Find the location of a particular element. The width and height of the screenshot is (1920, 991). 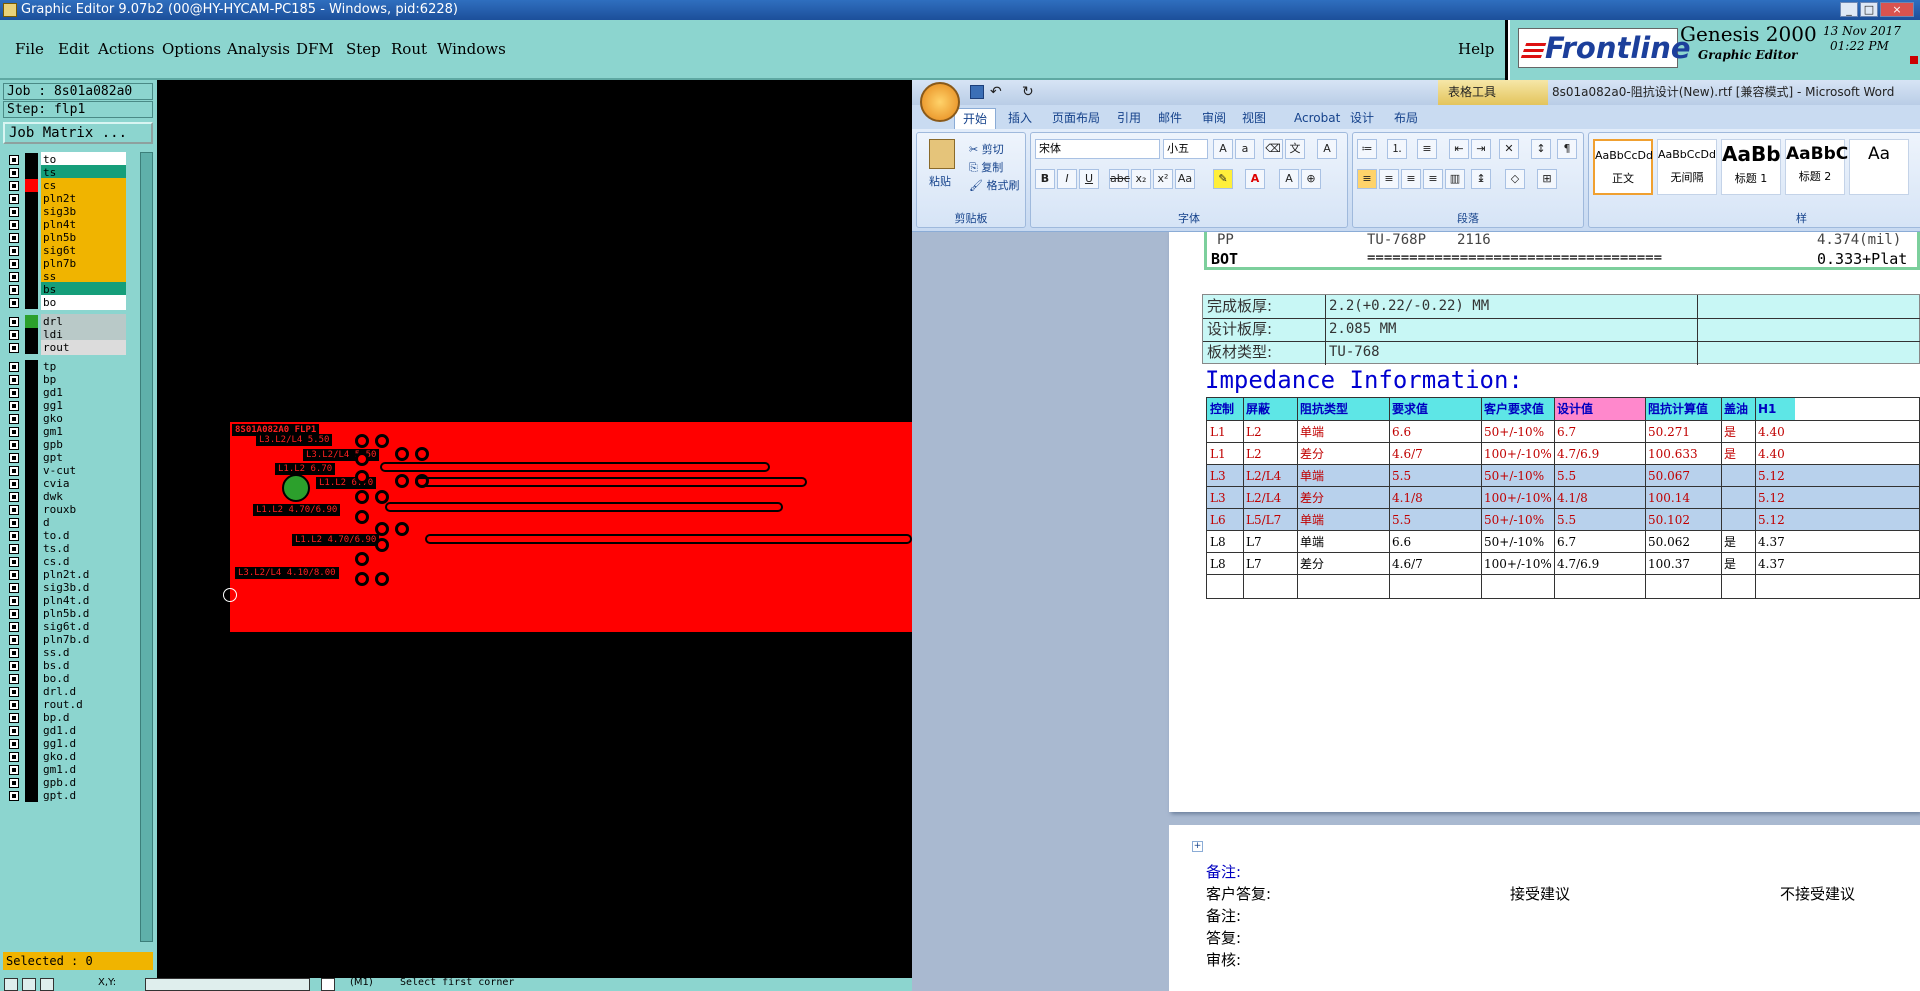

align-right-icon: ≡ is located at coordinates (1411, 179).